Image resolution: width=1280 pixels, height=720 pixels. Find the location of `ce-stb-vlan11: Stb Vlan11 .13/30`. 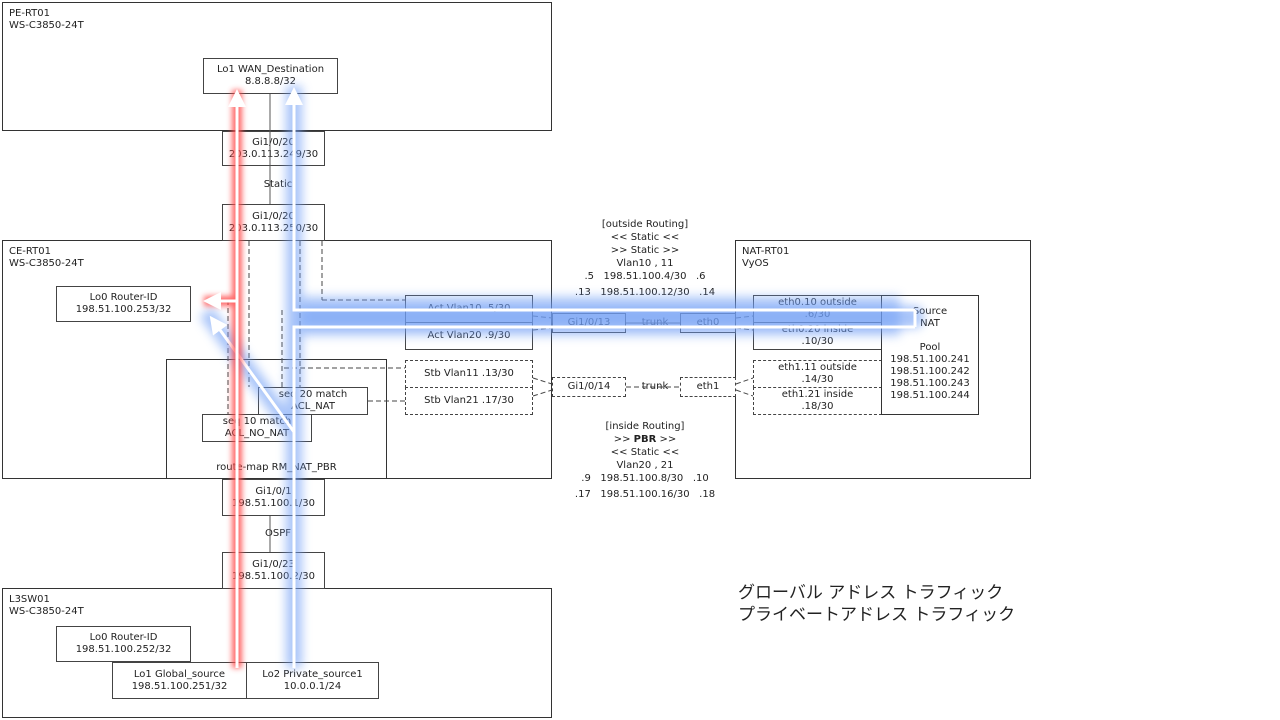

ce-stb-vlan11: Stb Vlan11 .13/30 is located at coordinates (469, 374).